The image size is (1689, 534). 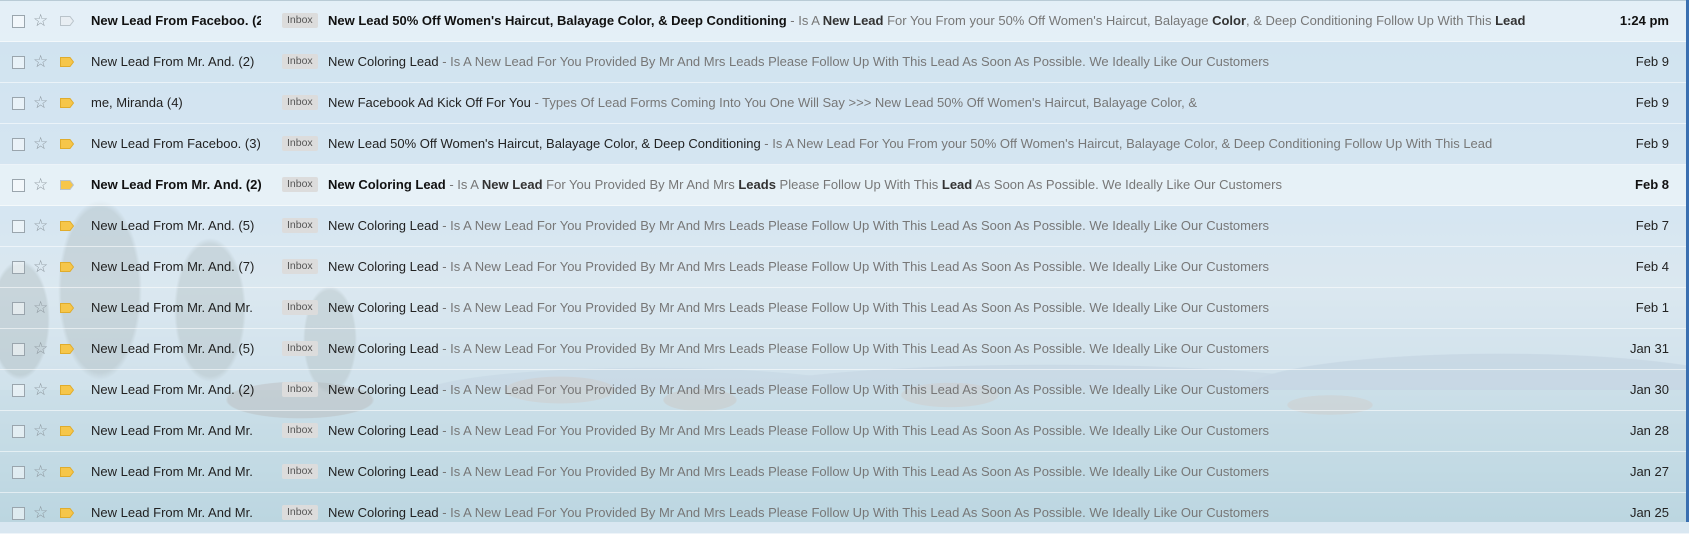 What do you see at coordinates (1649, 430) in the screenshot?
I see `email-date: Jan 28` at bounding box center [1649, 430].